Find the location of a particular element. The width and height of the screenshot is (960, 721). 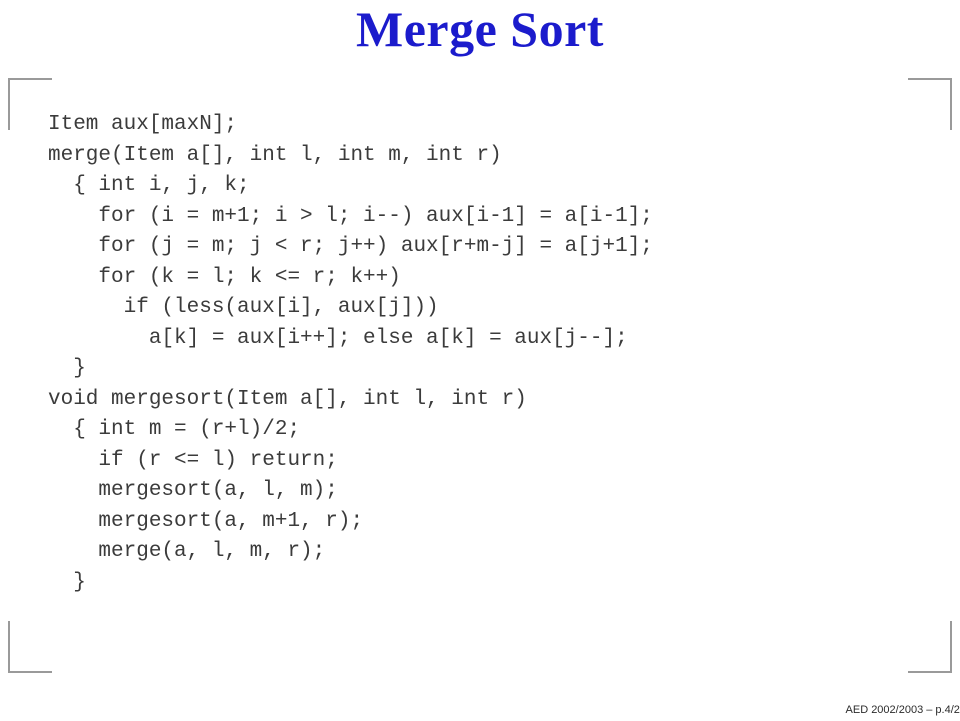

code-line: { int m = (r+l)/2; is located at coordinates (174, 429).